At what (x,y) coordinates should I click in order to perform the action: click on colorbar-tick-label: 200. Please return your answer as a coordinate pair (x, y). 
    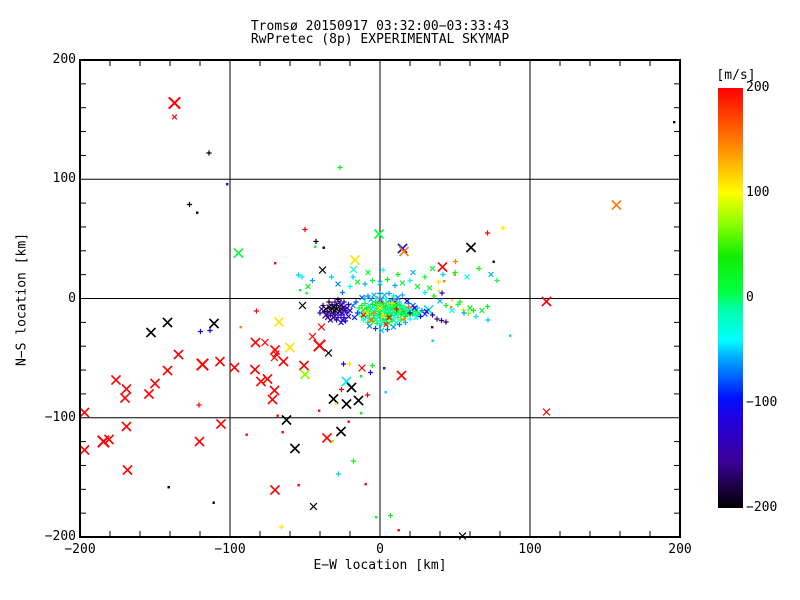
    Looking at the image, I should click on (758, 87).